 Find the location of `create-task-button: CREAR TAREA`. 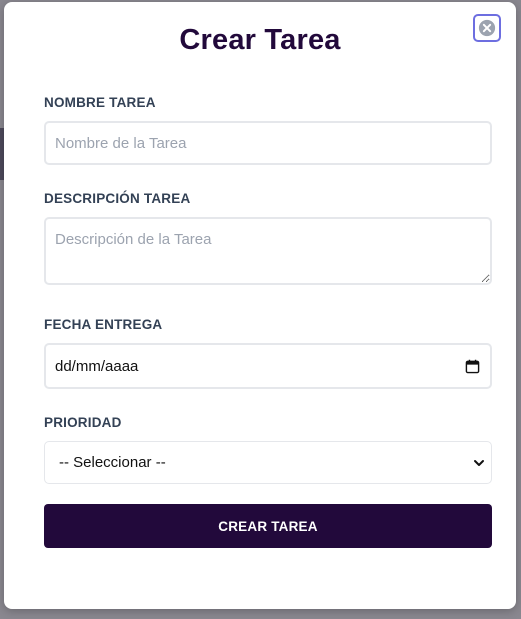

create-task-button: CREAR TAREA is located at coordinates (268, 526).